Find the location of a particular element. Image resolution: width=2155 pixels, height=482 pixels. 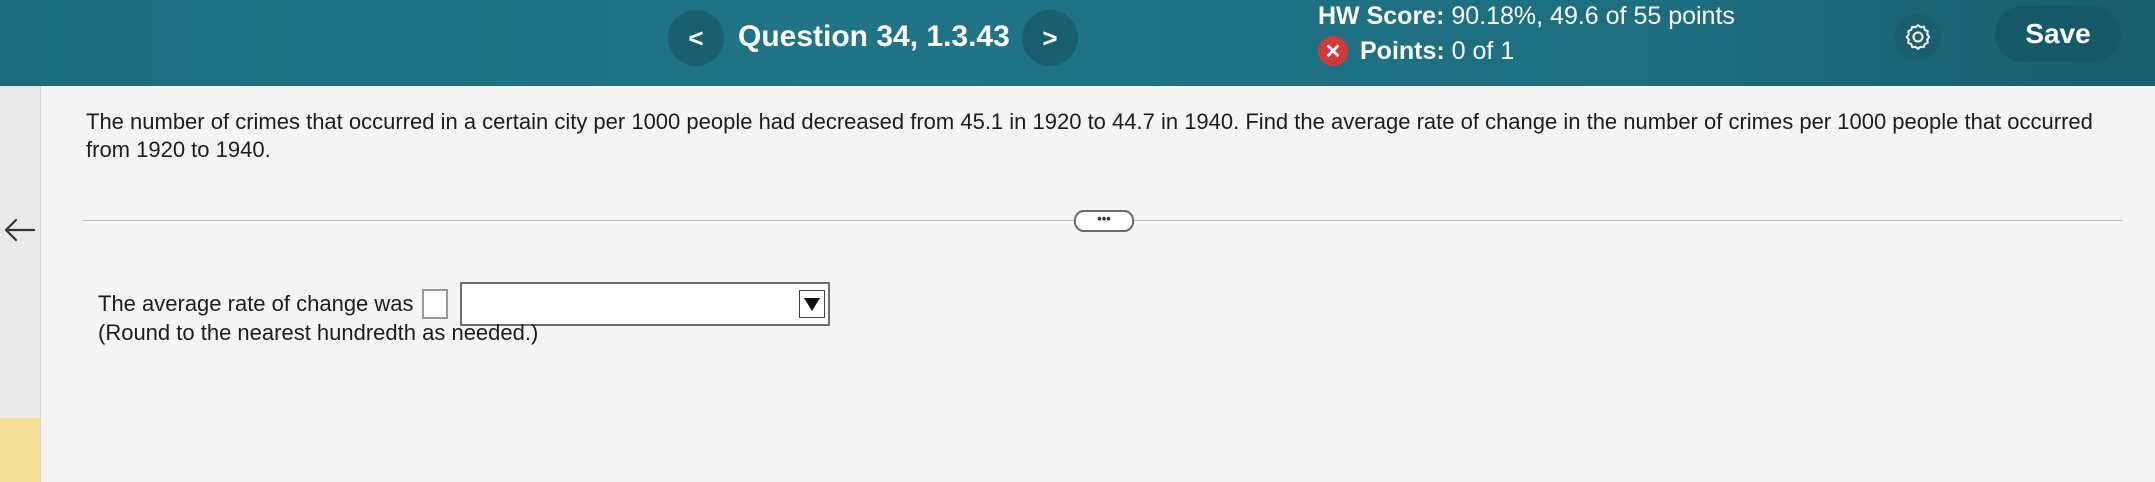

hw-score-label: HW Score: is located at coordinates (1381, 16).